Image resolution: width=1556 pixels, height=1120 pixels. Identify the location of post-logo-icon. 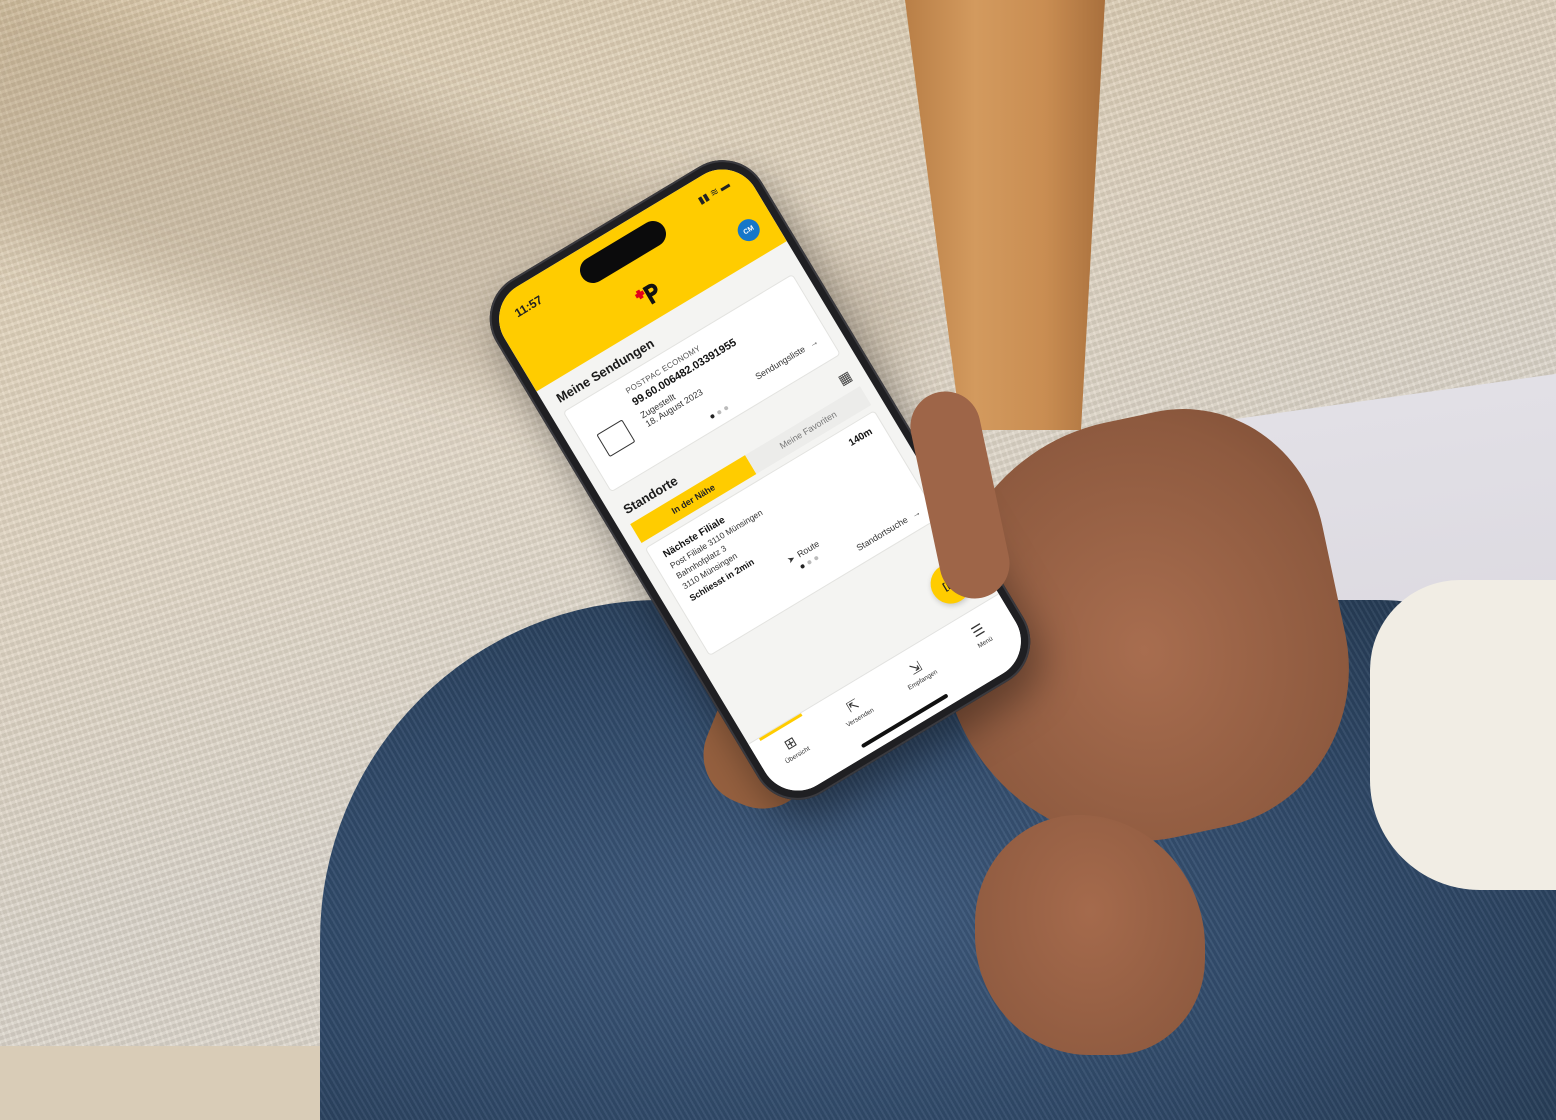
(649, 295).